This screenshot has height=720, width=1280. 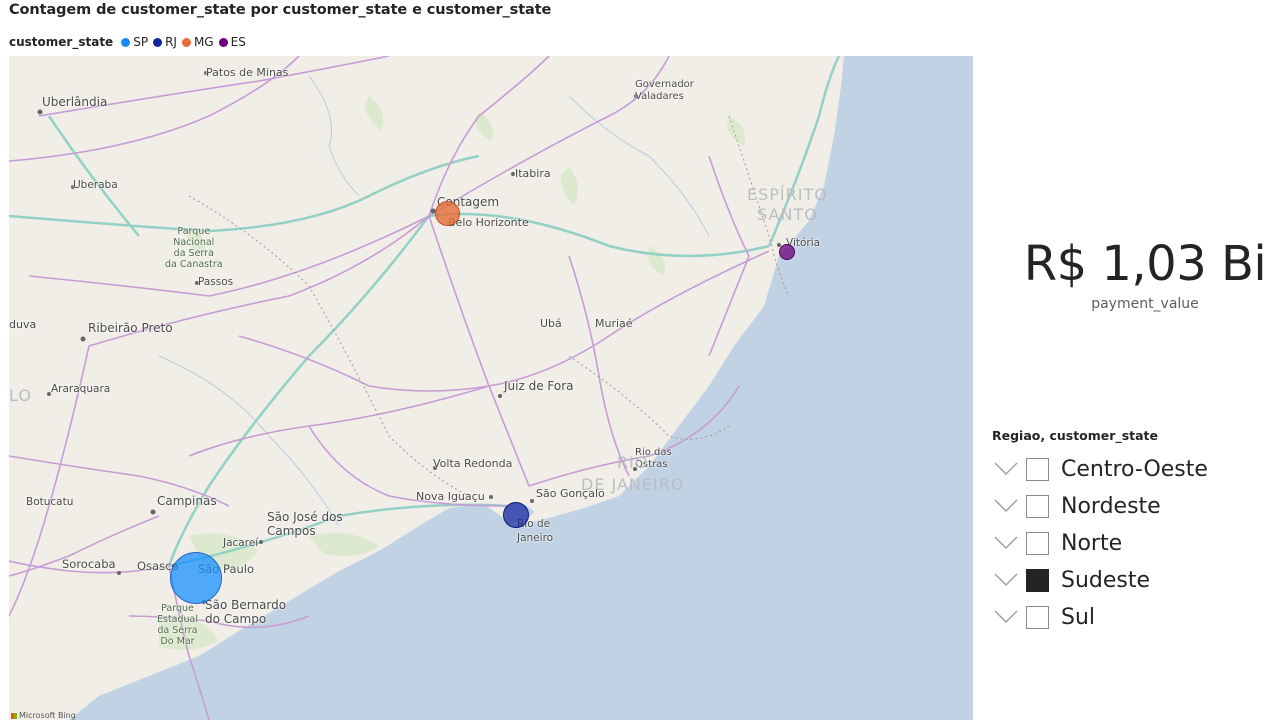 I want to click on map-label-uberlandia: Uberlândia, so click(x=75, y=102).